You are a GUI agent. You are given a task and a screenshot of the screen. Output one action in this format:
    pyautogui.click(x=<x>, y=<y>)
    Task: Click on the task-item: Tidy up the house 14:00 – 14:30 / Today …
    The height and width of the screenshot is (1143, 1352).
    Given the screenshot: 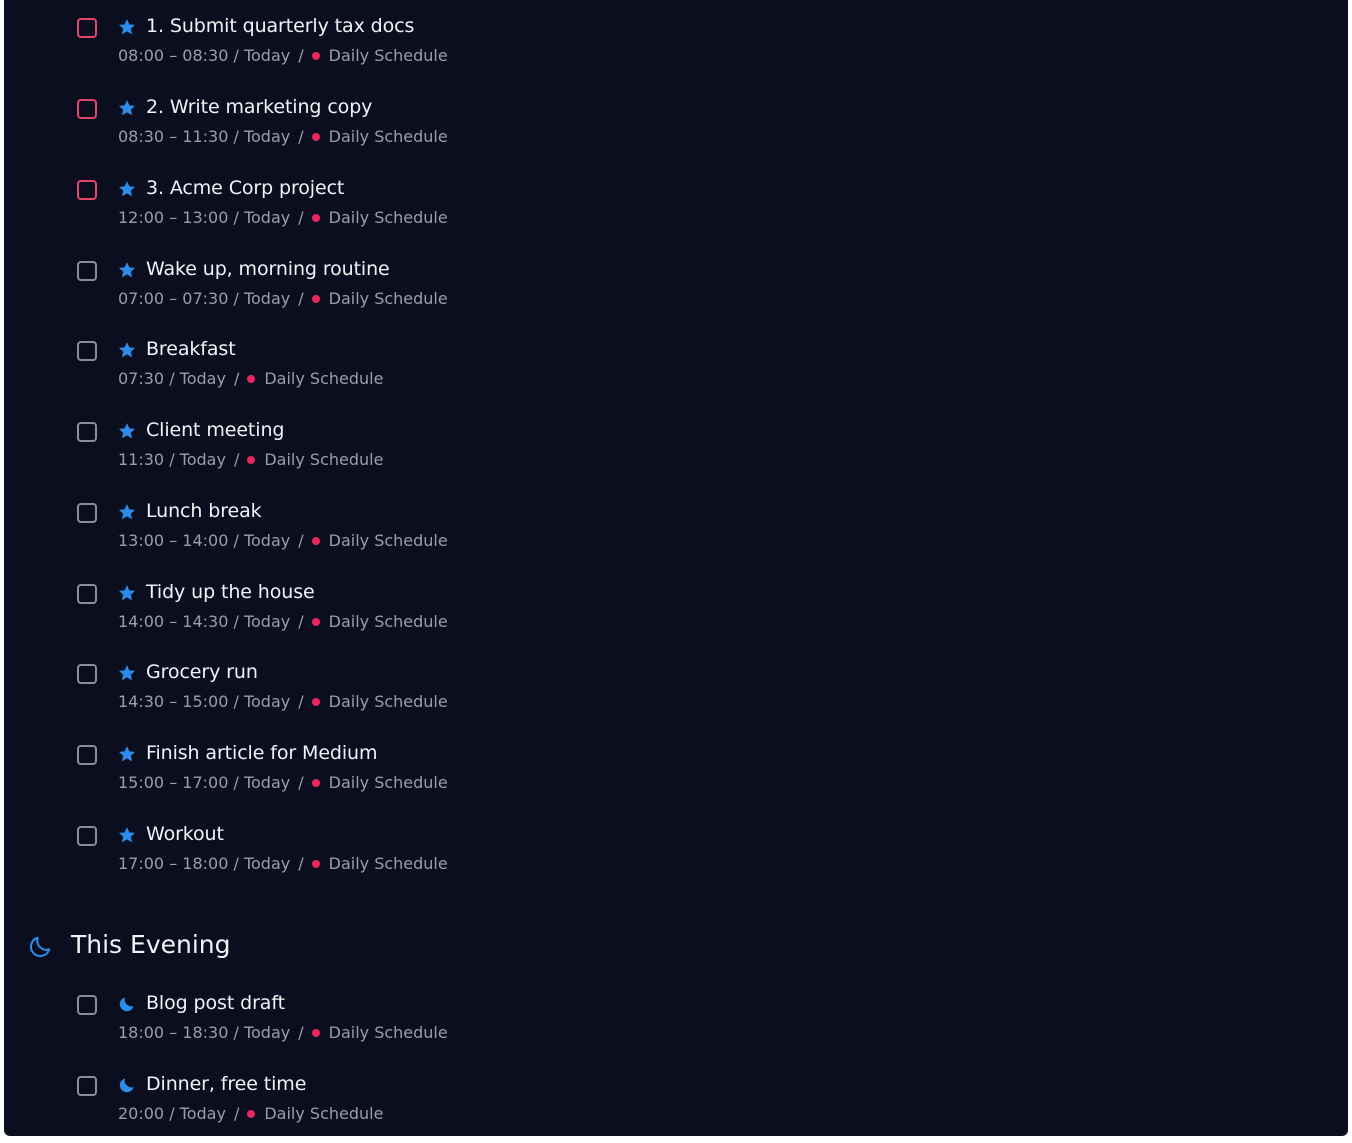 What is the action you would take?
    pyautogui.click(x=654, y=617)
    